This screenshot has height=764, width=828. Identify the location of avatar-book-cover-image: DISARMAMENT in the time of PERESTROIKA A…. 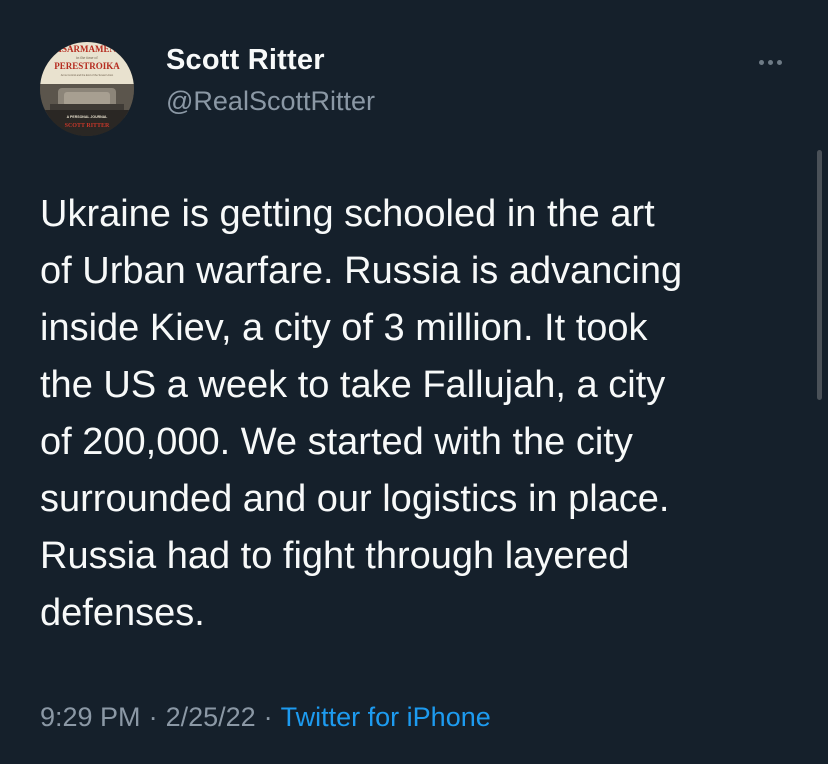
(87, 89).